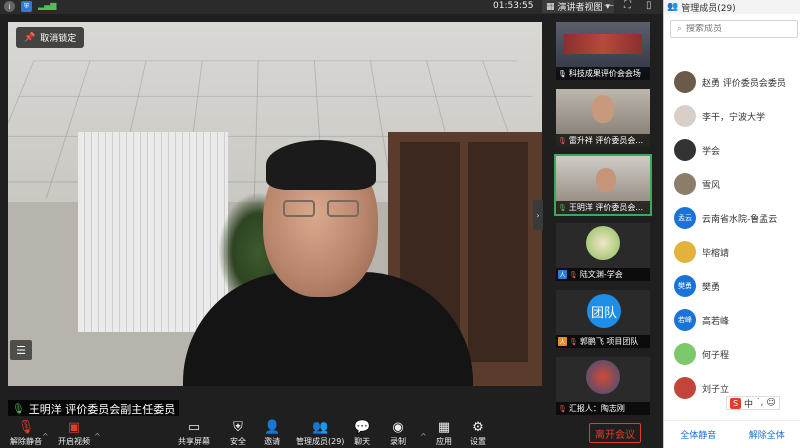 The width and height of the screenshot is (800, 448). What do you see at coordinates (732, 434) in the screenshot?
I see `panel-actions: 全体静音 解除全体` at bounding box center [732, 434].